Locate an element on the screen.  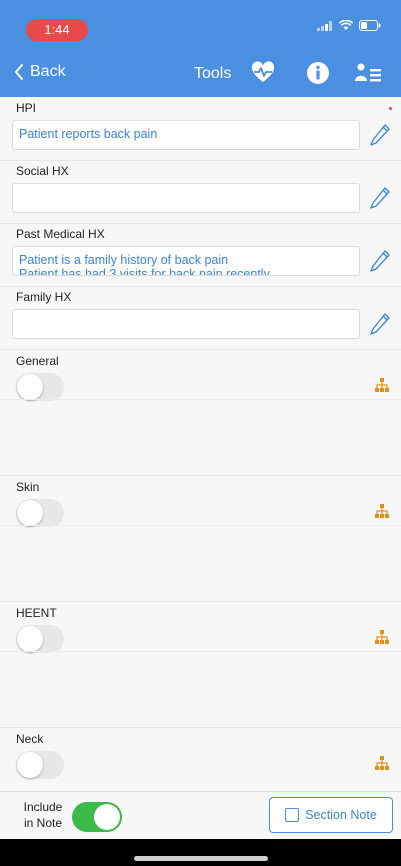
social-hx-label: Social HX is located at coordinates (42, 171).